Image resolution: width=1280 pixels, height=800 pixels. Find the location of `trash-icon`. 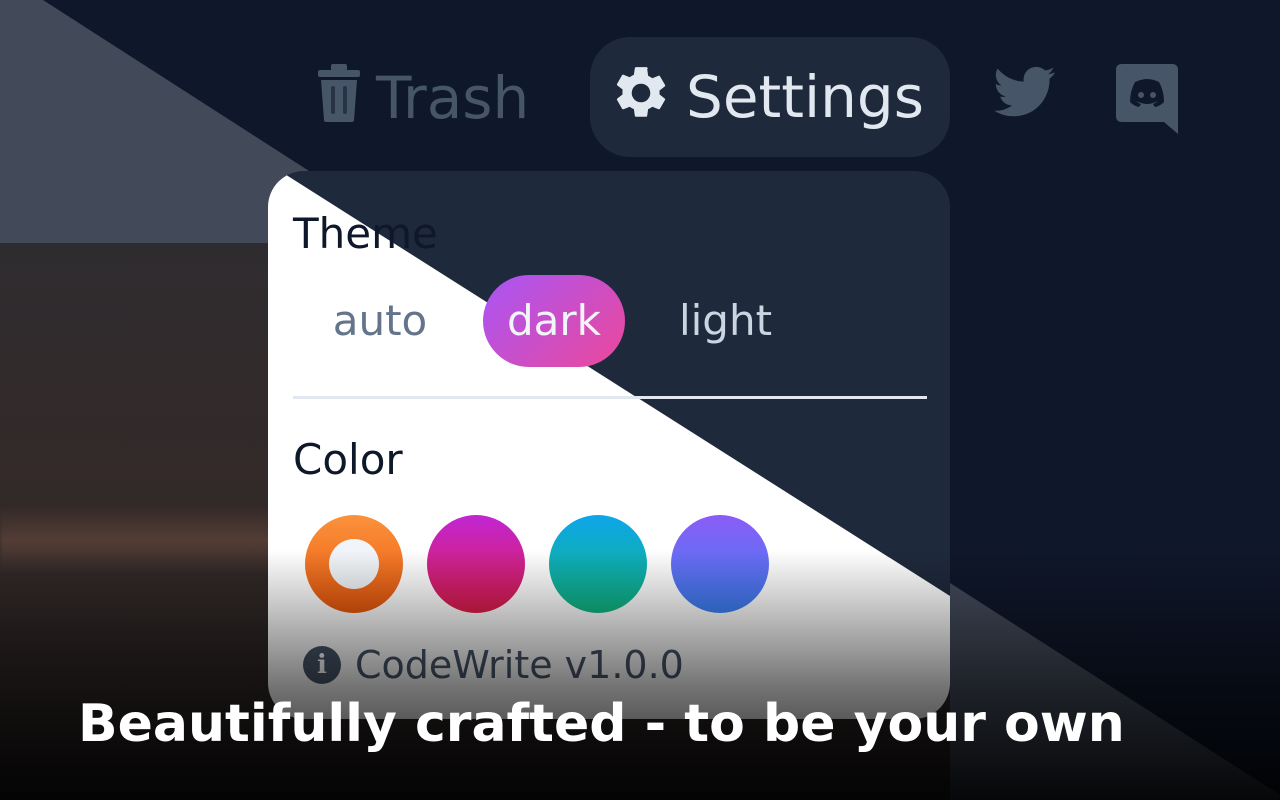

trash-icon is located at coordinates (339, 97).